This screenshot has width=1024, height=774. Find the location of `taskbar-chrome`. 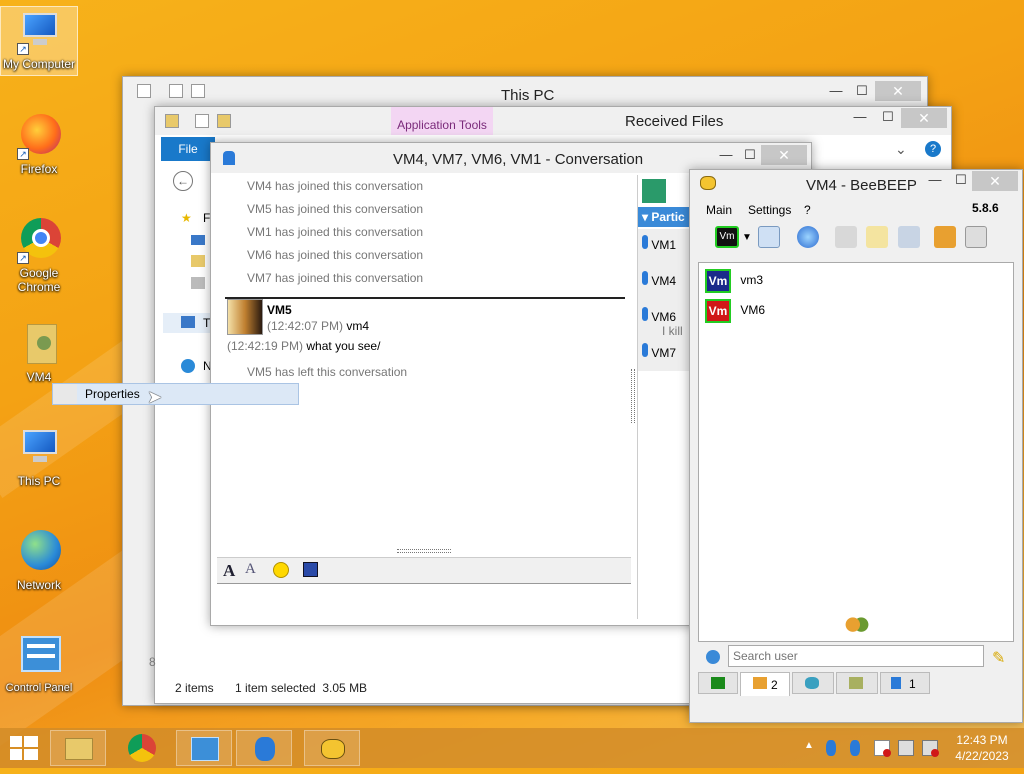

taskbar-chrome is located at coordinates (142, 748).